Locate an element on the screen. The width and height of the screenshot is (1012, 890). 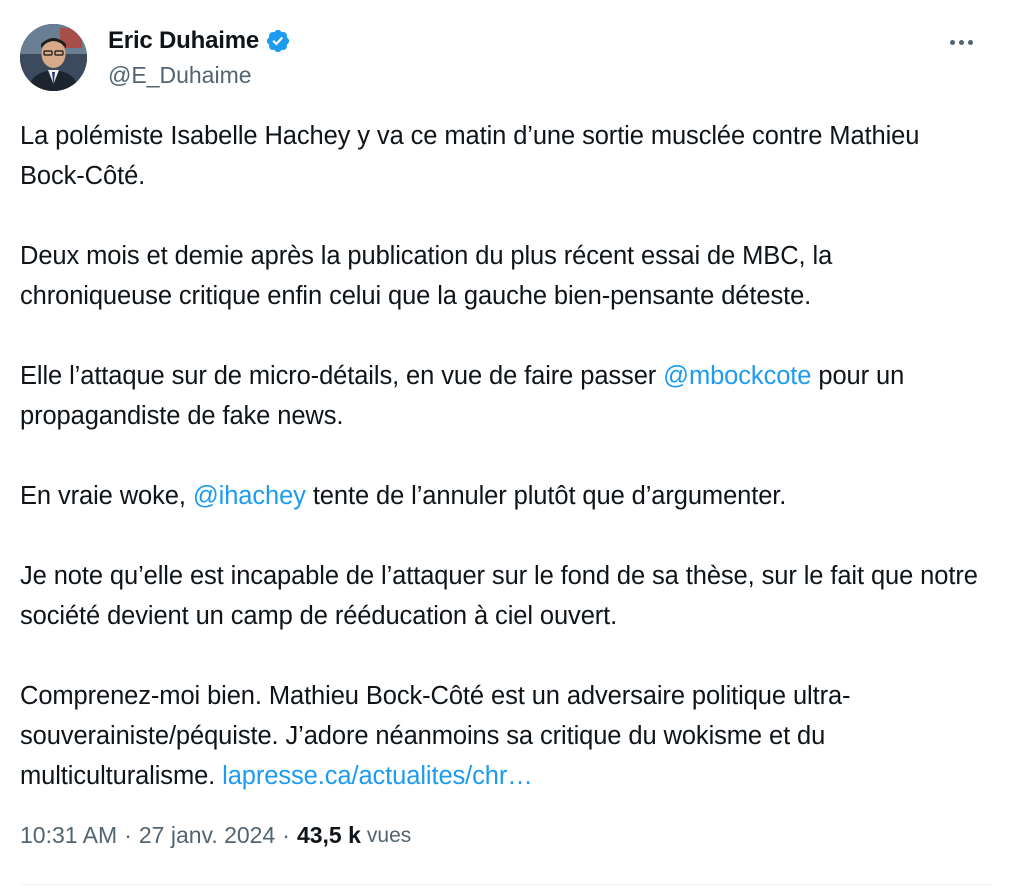
tweet-meta: 10:31 AM · 27 janv. 2024 · 43,5 k vues is located at coordinates (215, 835).